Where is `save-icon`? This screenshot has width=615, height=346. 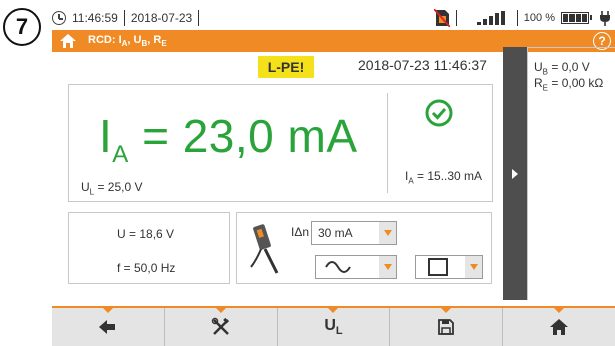 save-icon is located at coordinates (446, 327).